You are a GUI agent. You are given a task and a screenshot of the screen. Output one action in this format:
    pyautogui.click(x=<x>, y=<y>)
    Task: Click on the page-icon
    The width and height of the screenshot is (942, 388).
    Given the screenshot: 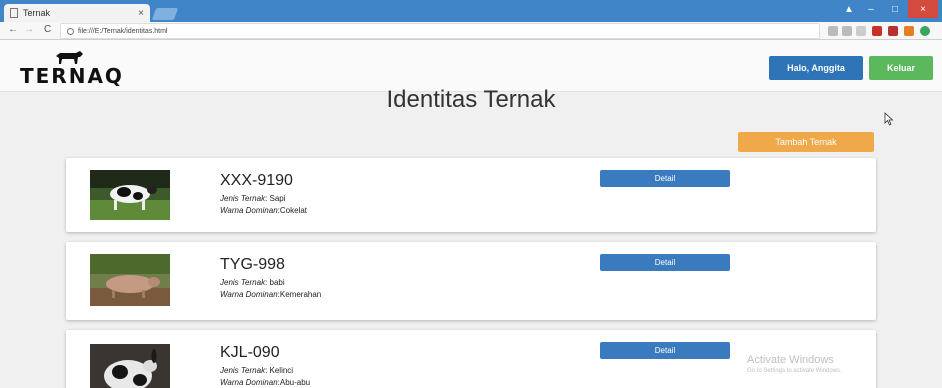 What is the action you would take?
    pyautogui.click(x=14, y=13)
    